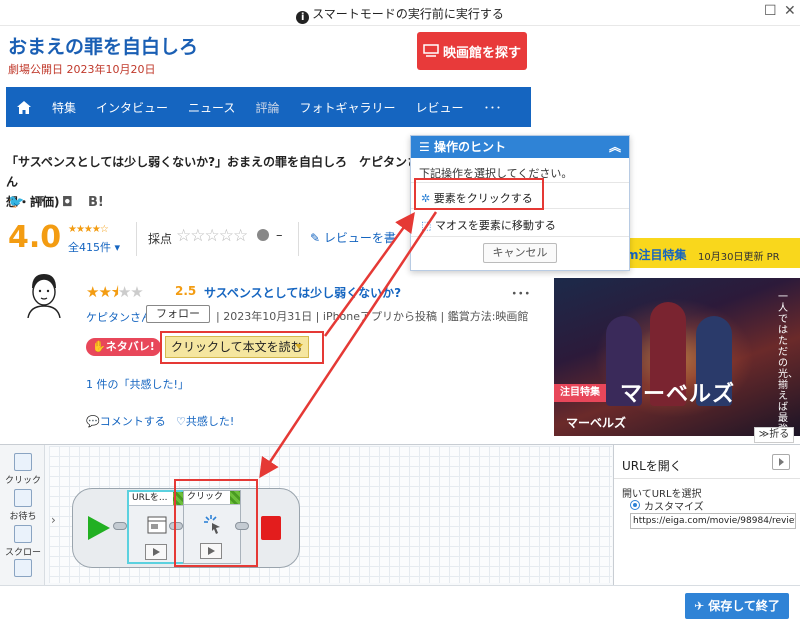 The height and width of the screenshot is (625, 800). Describe the element at coordinates (212, 236) in the screenshot. I see `rating-input-stars: ☆☆☆☆☆` at that location.